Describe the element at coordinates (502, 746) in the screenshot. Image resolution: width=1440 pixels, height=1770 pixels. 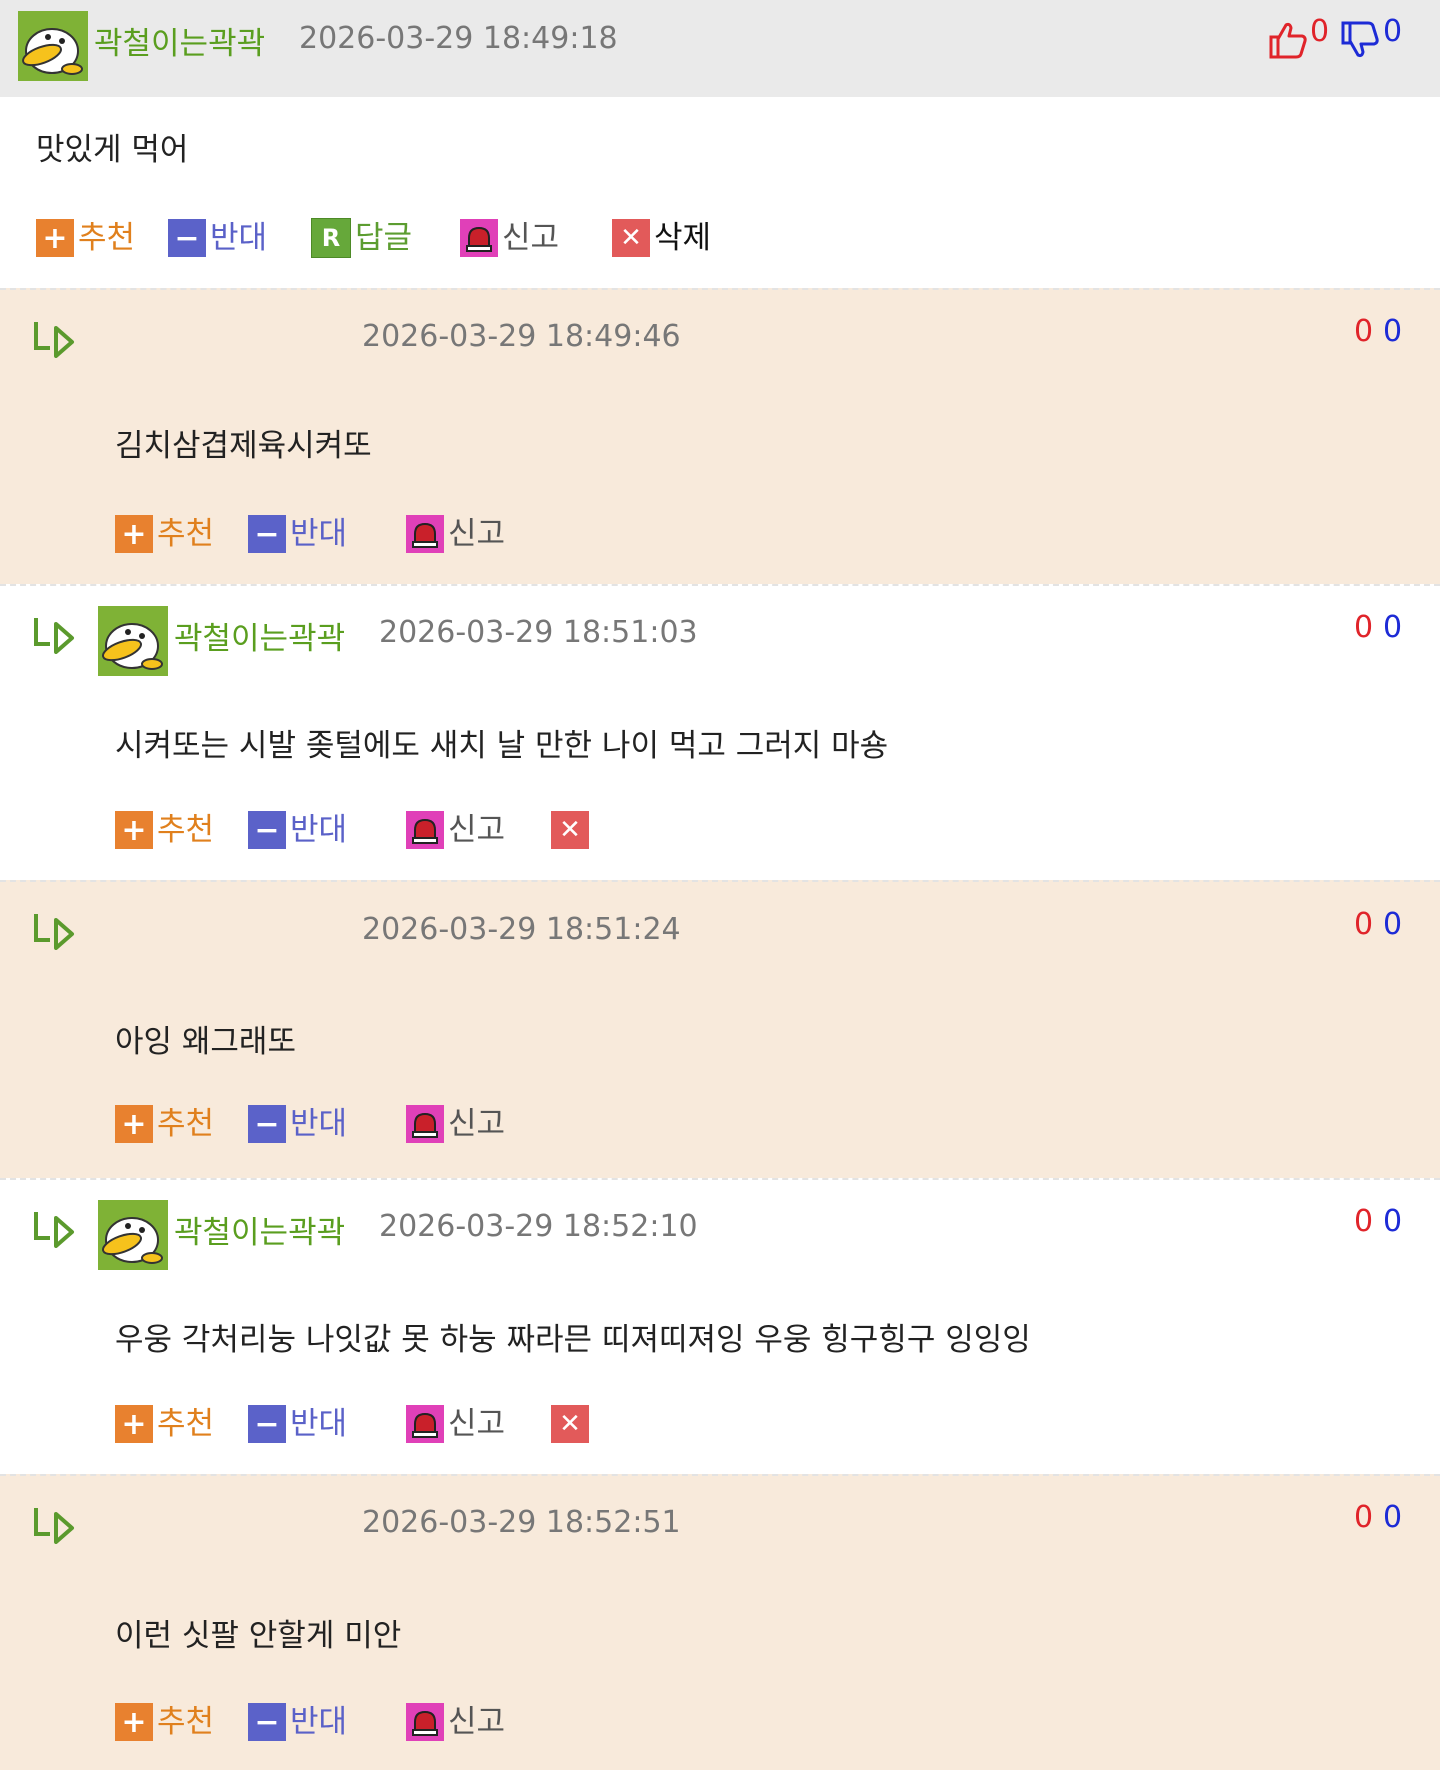
I see `reply-text: 시켜또는 시발 좆털에도 새치 날 만한 나이 먹고 그러지 마숑` at that location.